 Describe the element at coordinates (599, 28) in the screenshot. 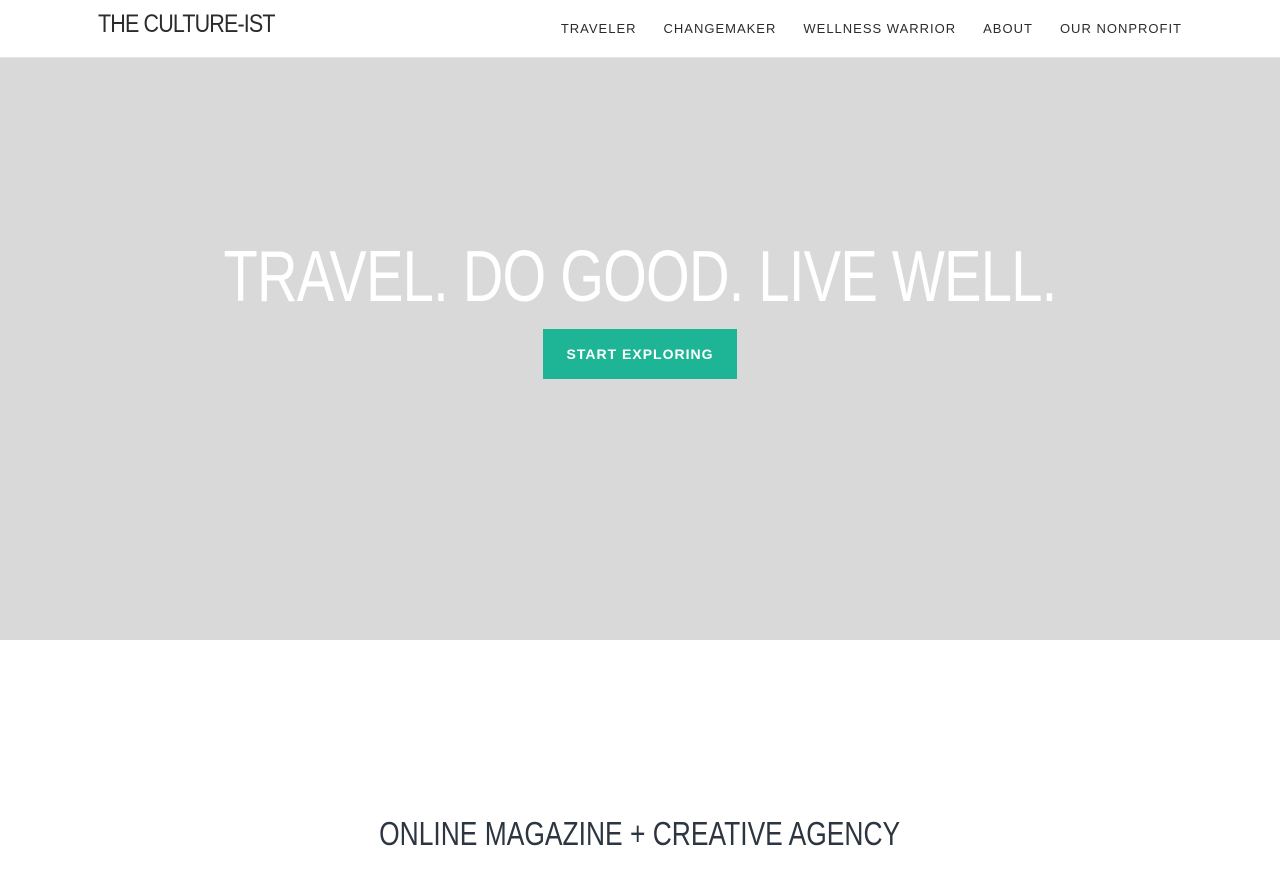

I see `nav-item-traveler: TRAVELER` at that location.